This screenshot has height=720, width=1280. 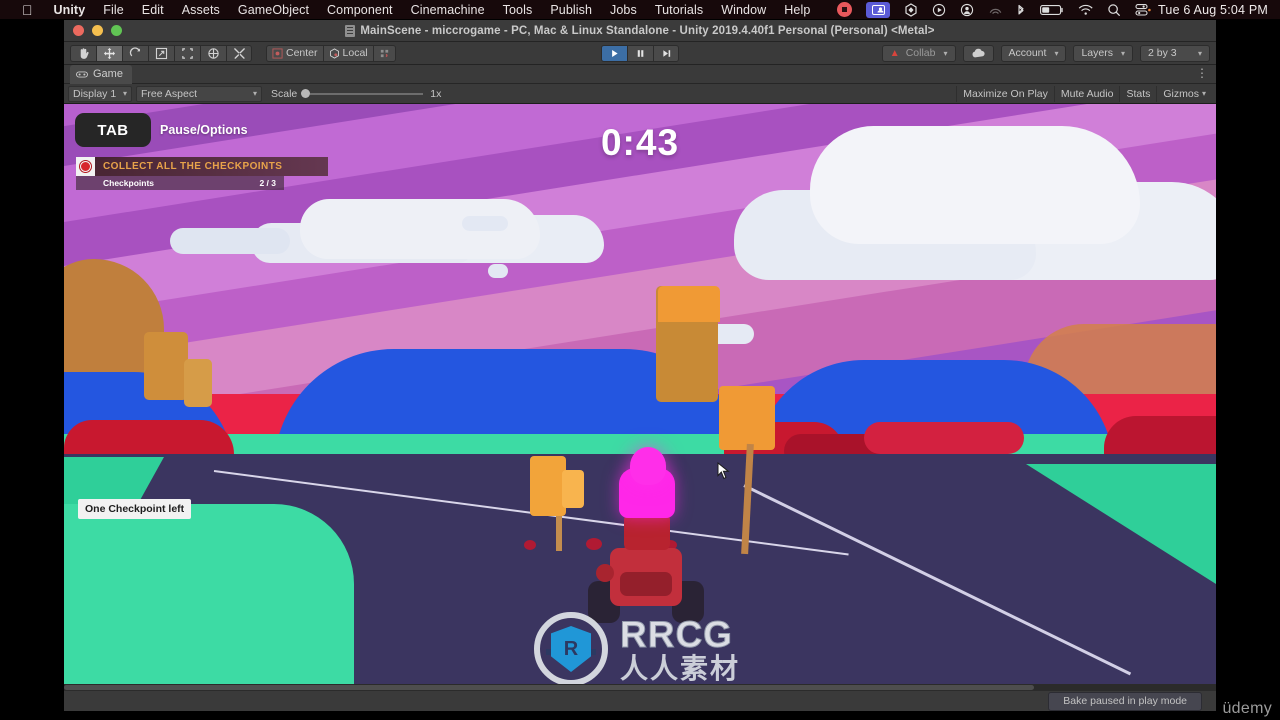 I want to click on screen-share-icon, so click(x=878, y=9).